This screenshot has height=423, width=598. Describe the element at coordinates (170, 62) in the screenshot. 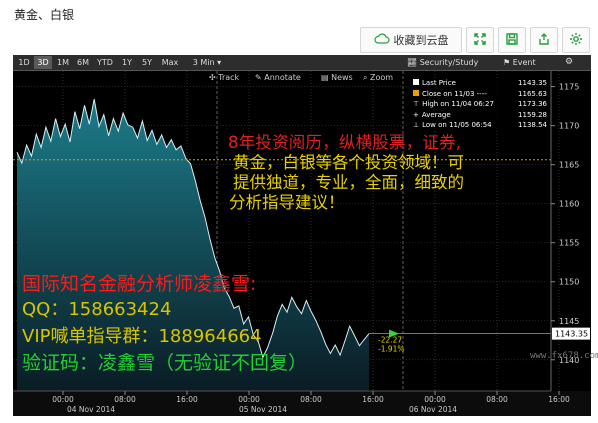

I see `range-max: Max` at that location.